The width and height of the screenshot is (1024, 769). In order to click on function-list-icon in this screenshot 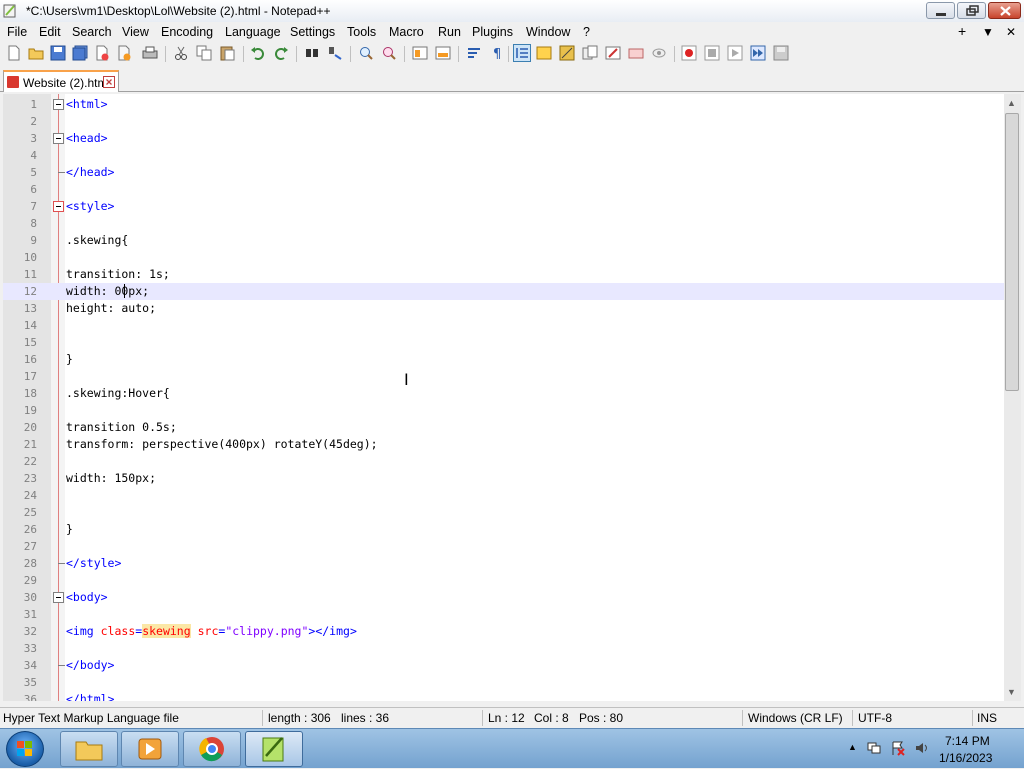, I will do `click(590, 53)`.